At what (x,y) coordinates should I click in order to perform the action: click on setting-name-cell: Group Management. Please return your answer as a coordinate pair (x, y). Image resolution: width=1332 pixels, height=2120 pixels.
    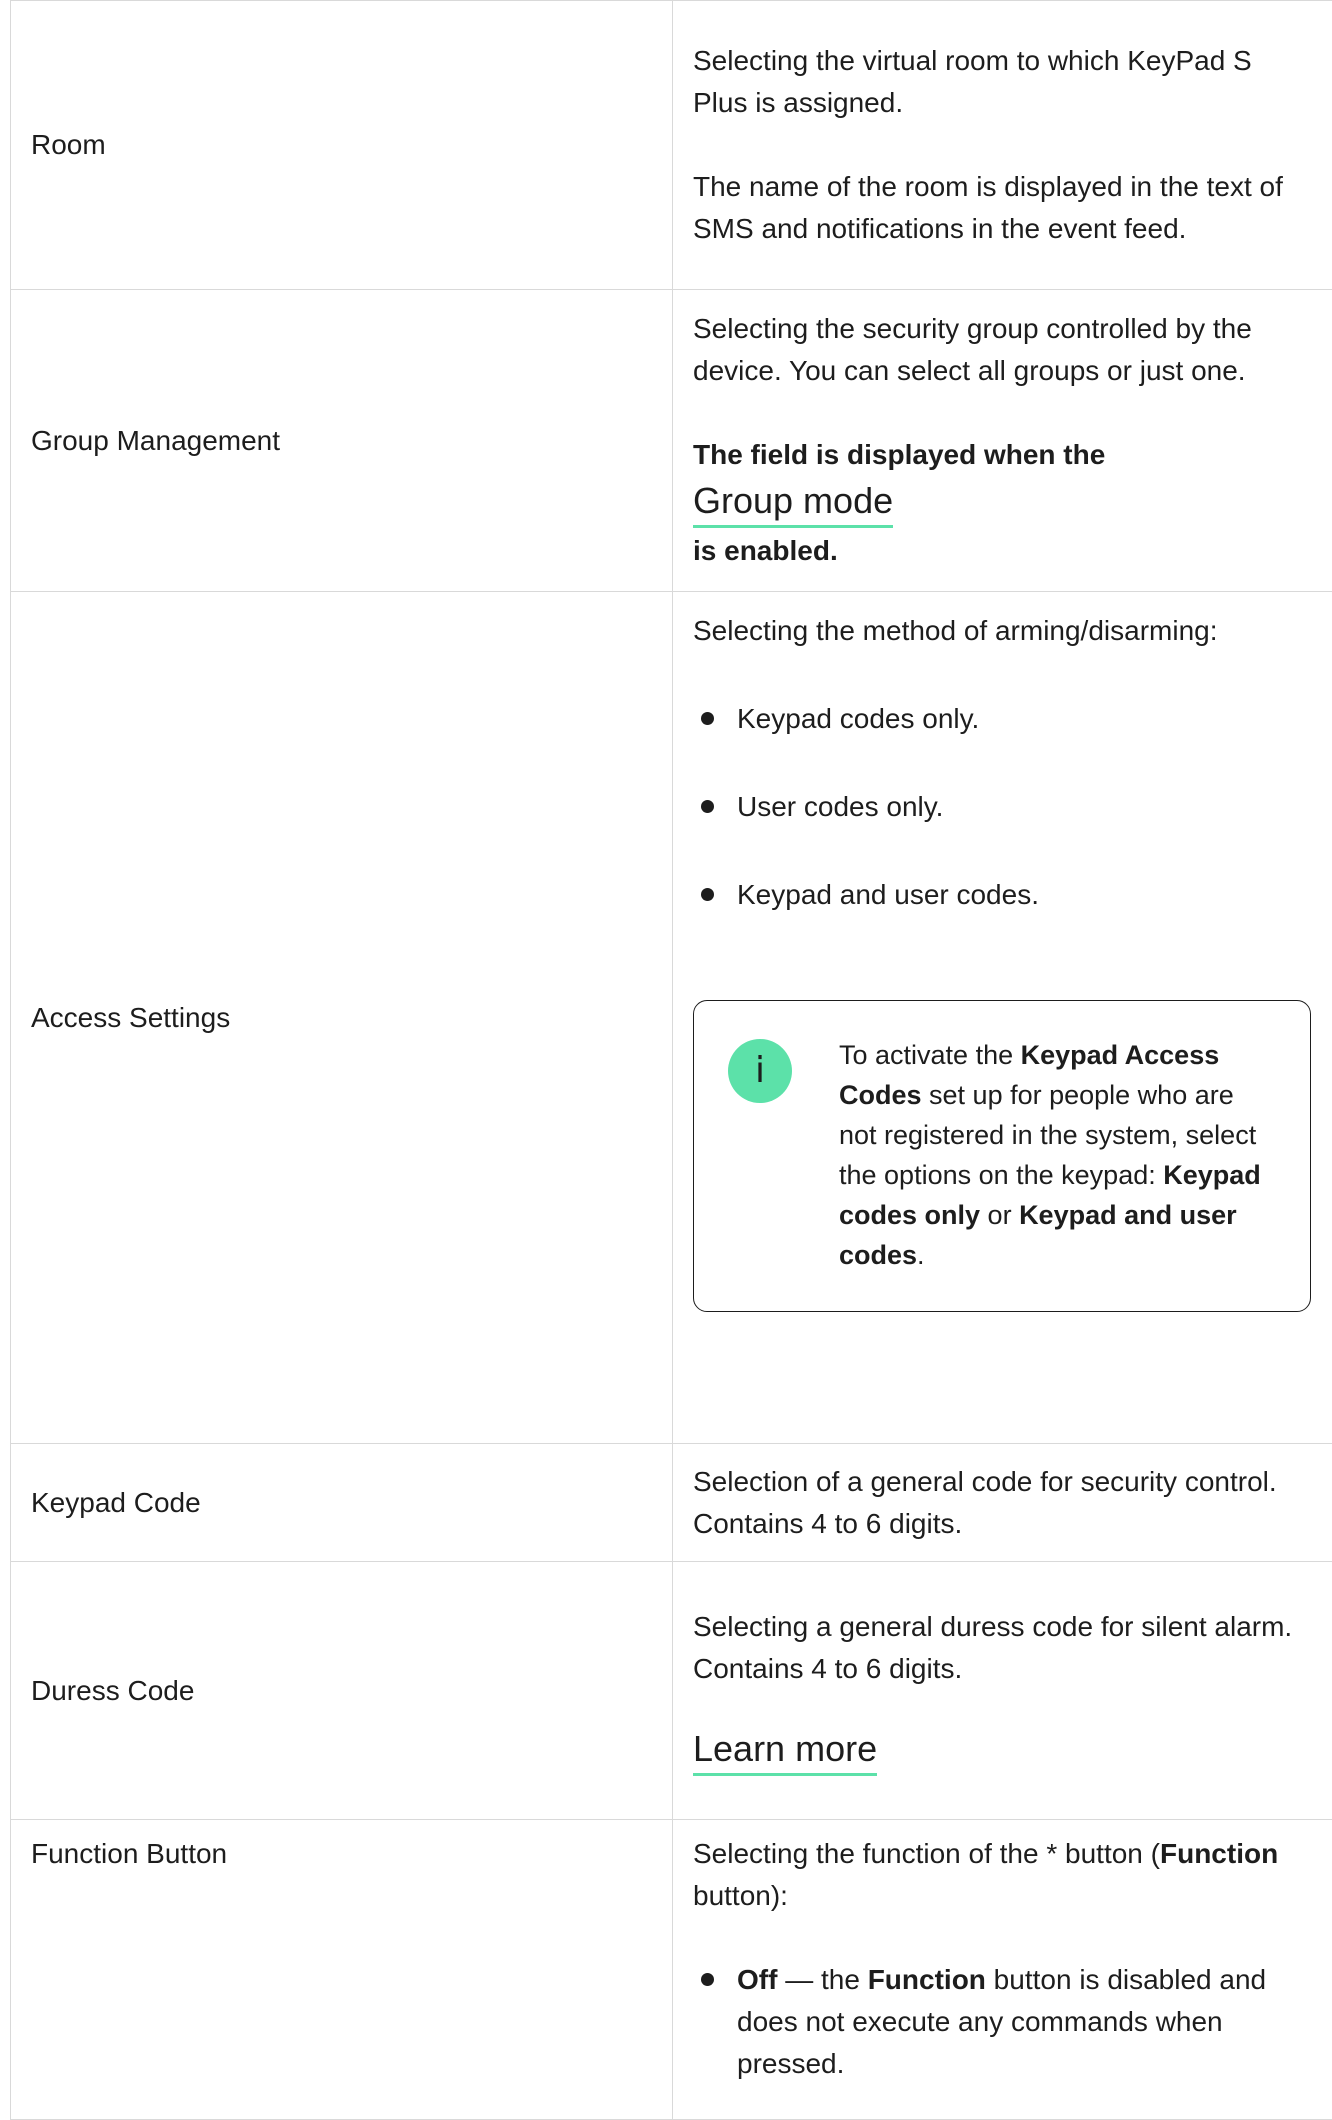
    Looking at the image, I should click on (342, 441).